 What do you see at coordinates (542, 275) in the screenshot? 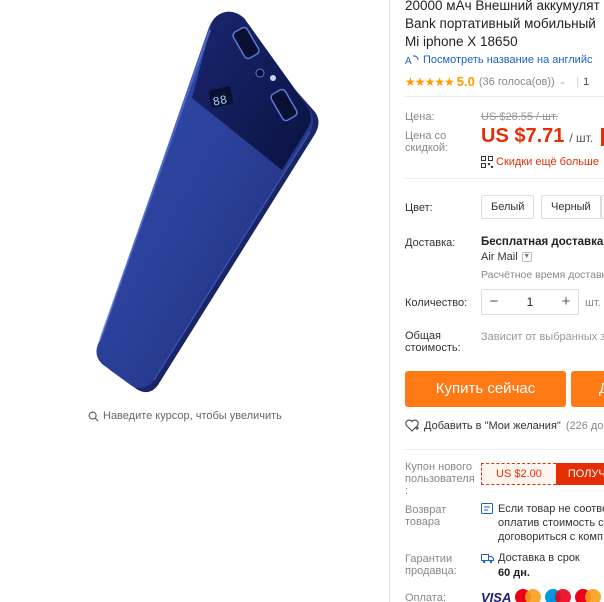
I see `shipping-time: Расчётное время доставк` at bounding box center [542, 275].